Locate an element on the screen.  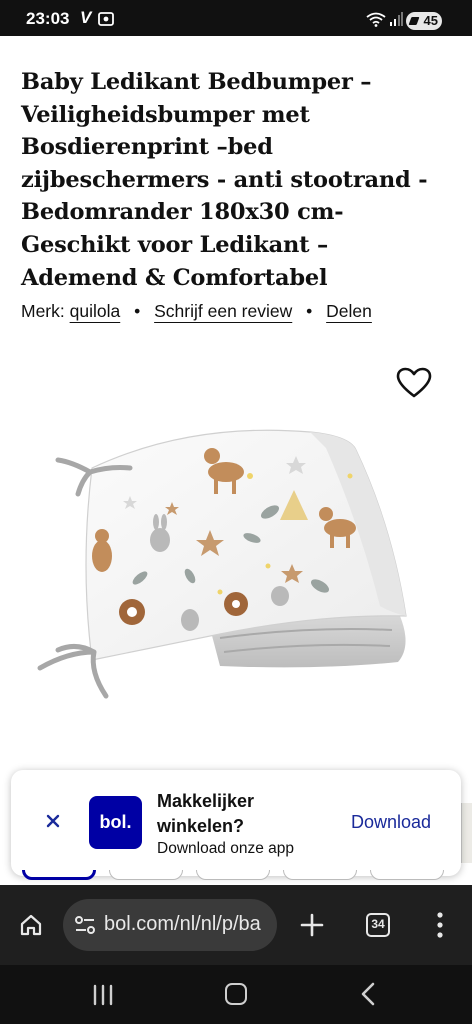
more-menu-icon is located at coordinates (440, 925).